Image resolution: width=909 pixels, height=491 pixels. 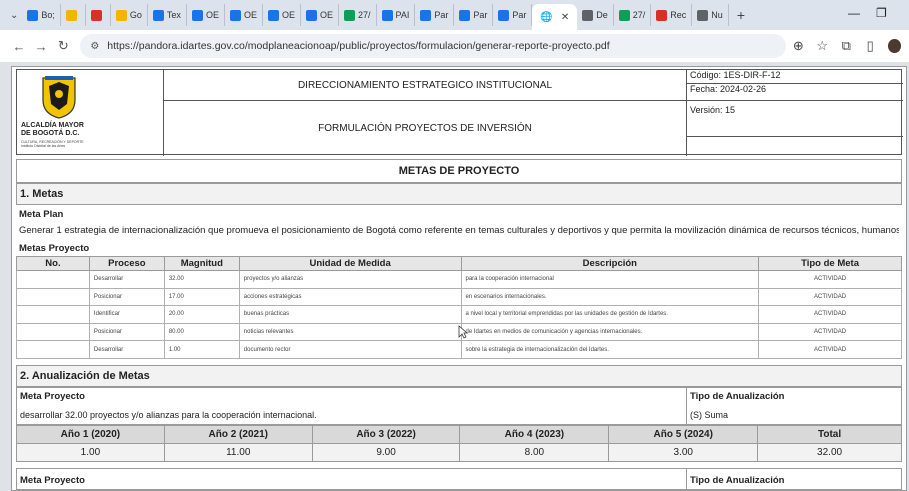 I want to click on sidepanel-icon: ▯, so click(x=870, y=46).